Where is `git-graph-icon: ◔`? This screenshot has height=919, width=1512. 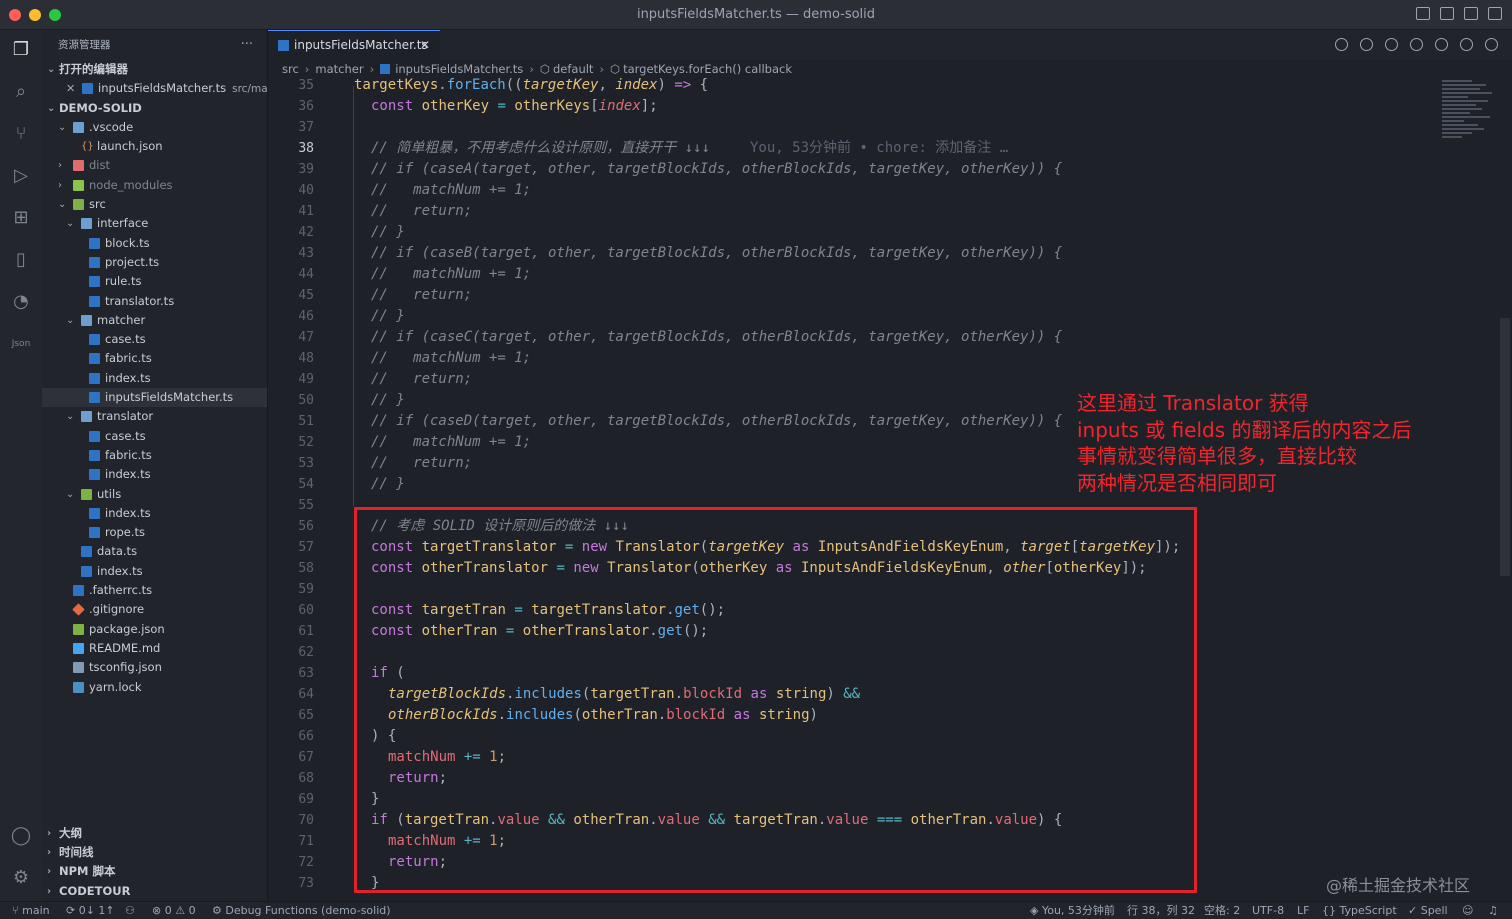
git-graph-icon: ◔ is located at coordinates (21, 302).